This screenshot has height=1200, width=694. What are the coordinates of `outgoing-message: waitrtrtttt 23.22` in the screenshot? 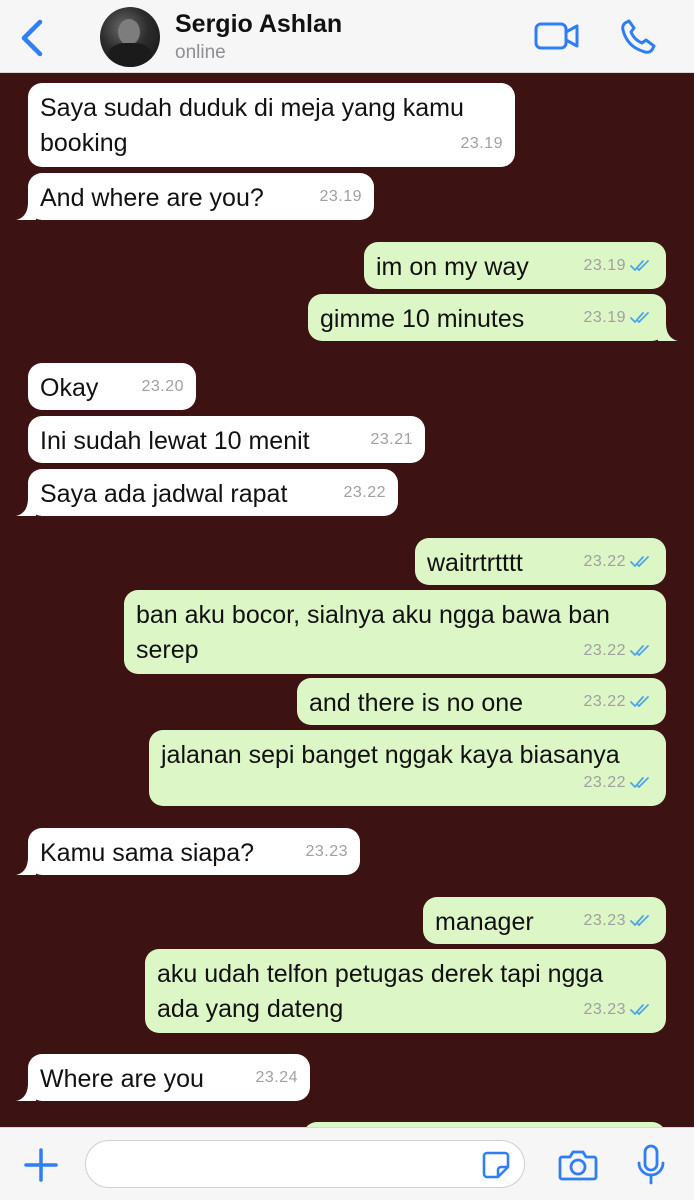 It's located at (540, 561).